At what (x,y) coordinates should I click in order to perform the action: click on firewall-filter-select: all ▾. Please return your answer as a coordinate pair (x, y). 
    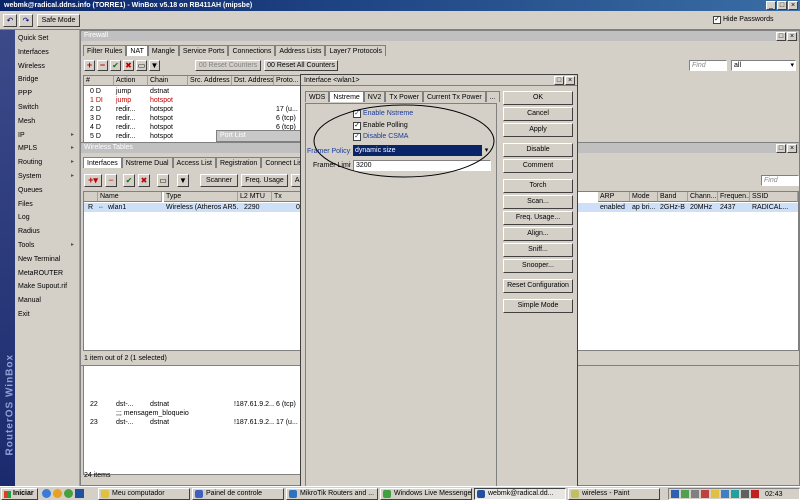
    Looking at the image, I should click on (763, 65).